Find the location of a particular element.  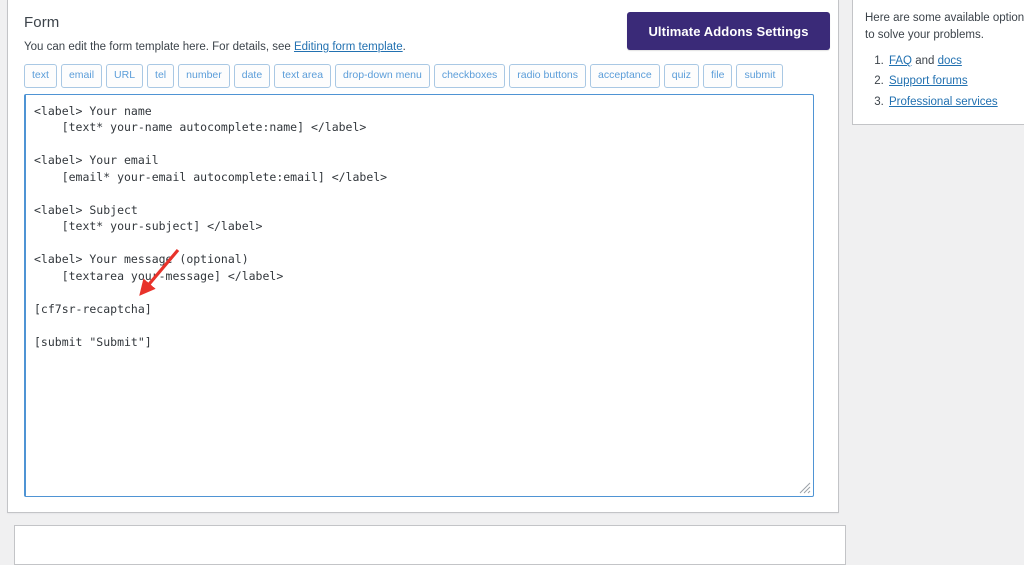

help-list-item: Professional services is located at coordinates (955, 102).